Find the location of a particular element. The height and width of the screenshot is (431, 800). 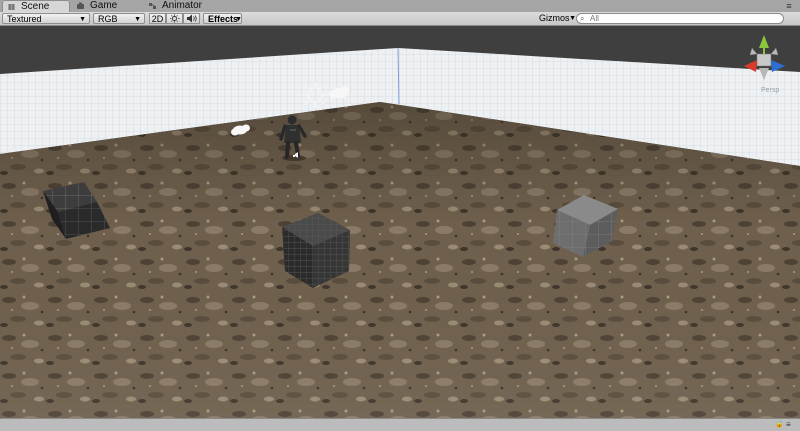

speaker-icon is located at coordinates (192, 18).